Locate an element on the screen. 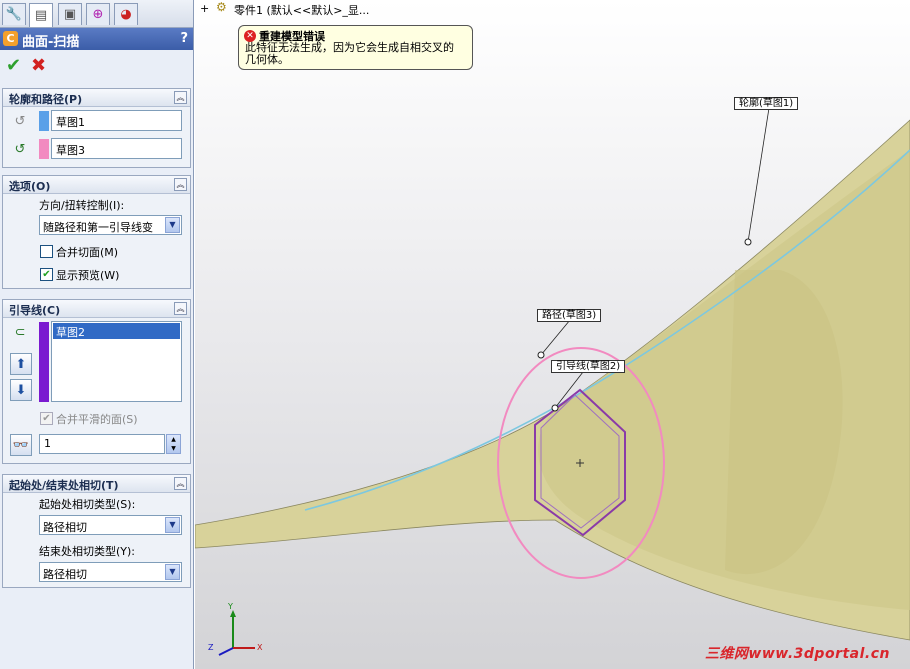  manager-tabs: 🔧 ▤ ▣ ⊕ ◕ is located at coordinates (96, 14).